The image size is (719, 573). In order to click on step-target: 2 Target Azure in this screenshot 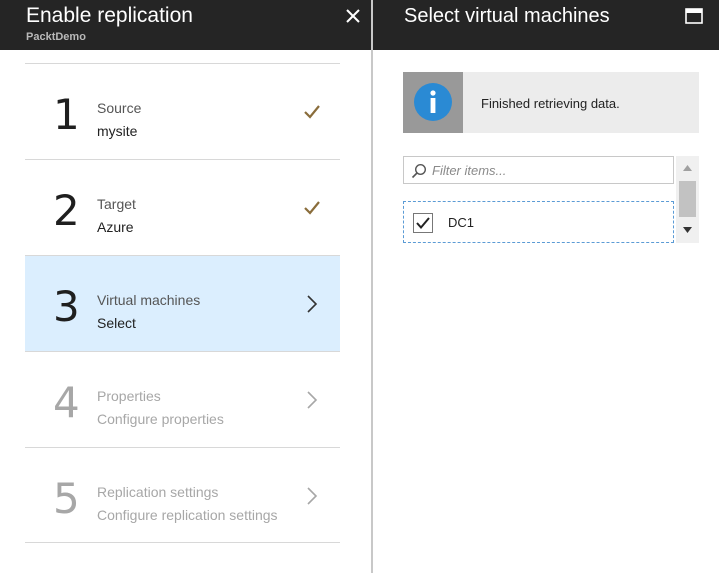, I will do `click(182, 207)`.